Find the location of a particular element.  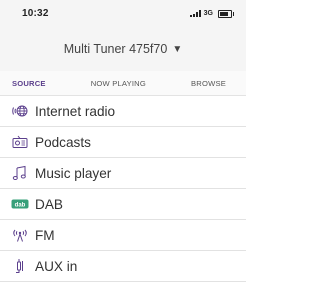

source-internet-radio: Internet radio is located at coordinates (123, 111).